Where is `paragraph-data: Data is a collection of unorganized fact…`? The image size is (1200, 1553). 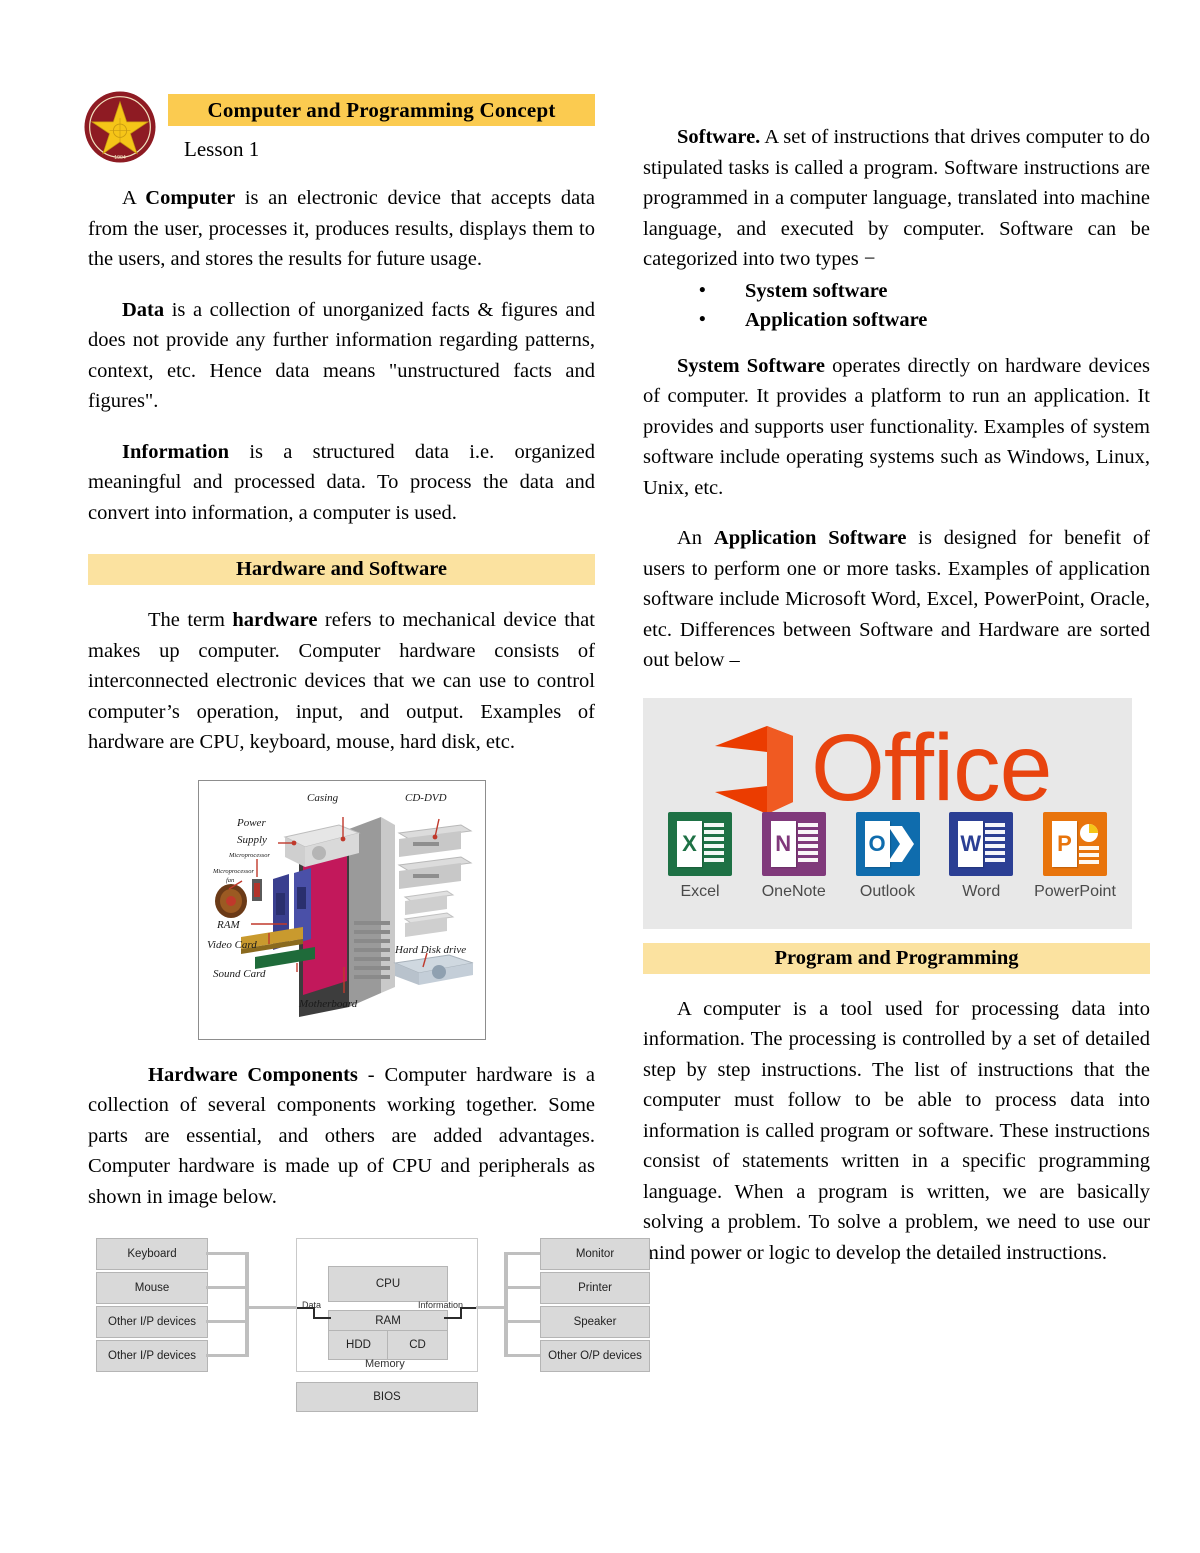 paragraph-data: Data is a collection of unorganized fact… is located at coordinates (341, 355).